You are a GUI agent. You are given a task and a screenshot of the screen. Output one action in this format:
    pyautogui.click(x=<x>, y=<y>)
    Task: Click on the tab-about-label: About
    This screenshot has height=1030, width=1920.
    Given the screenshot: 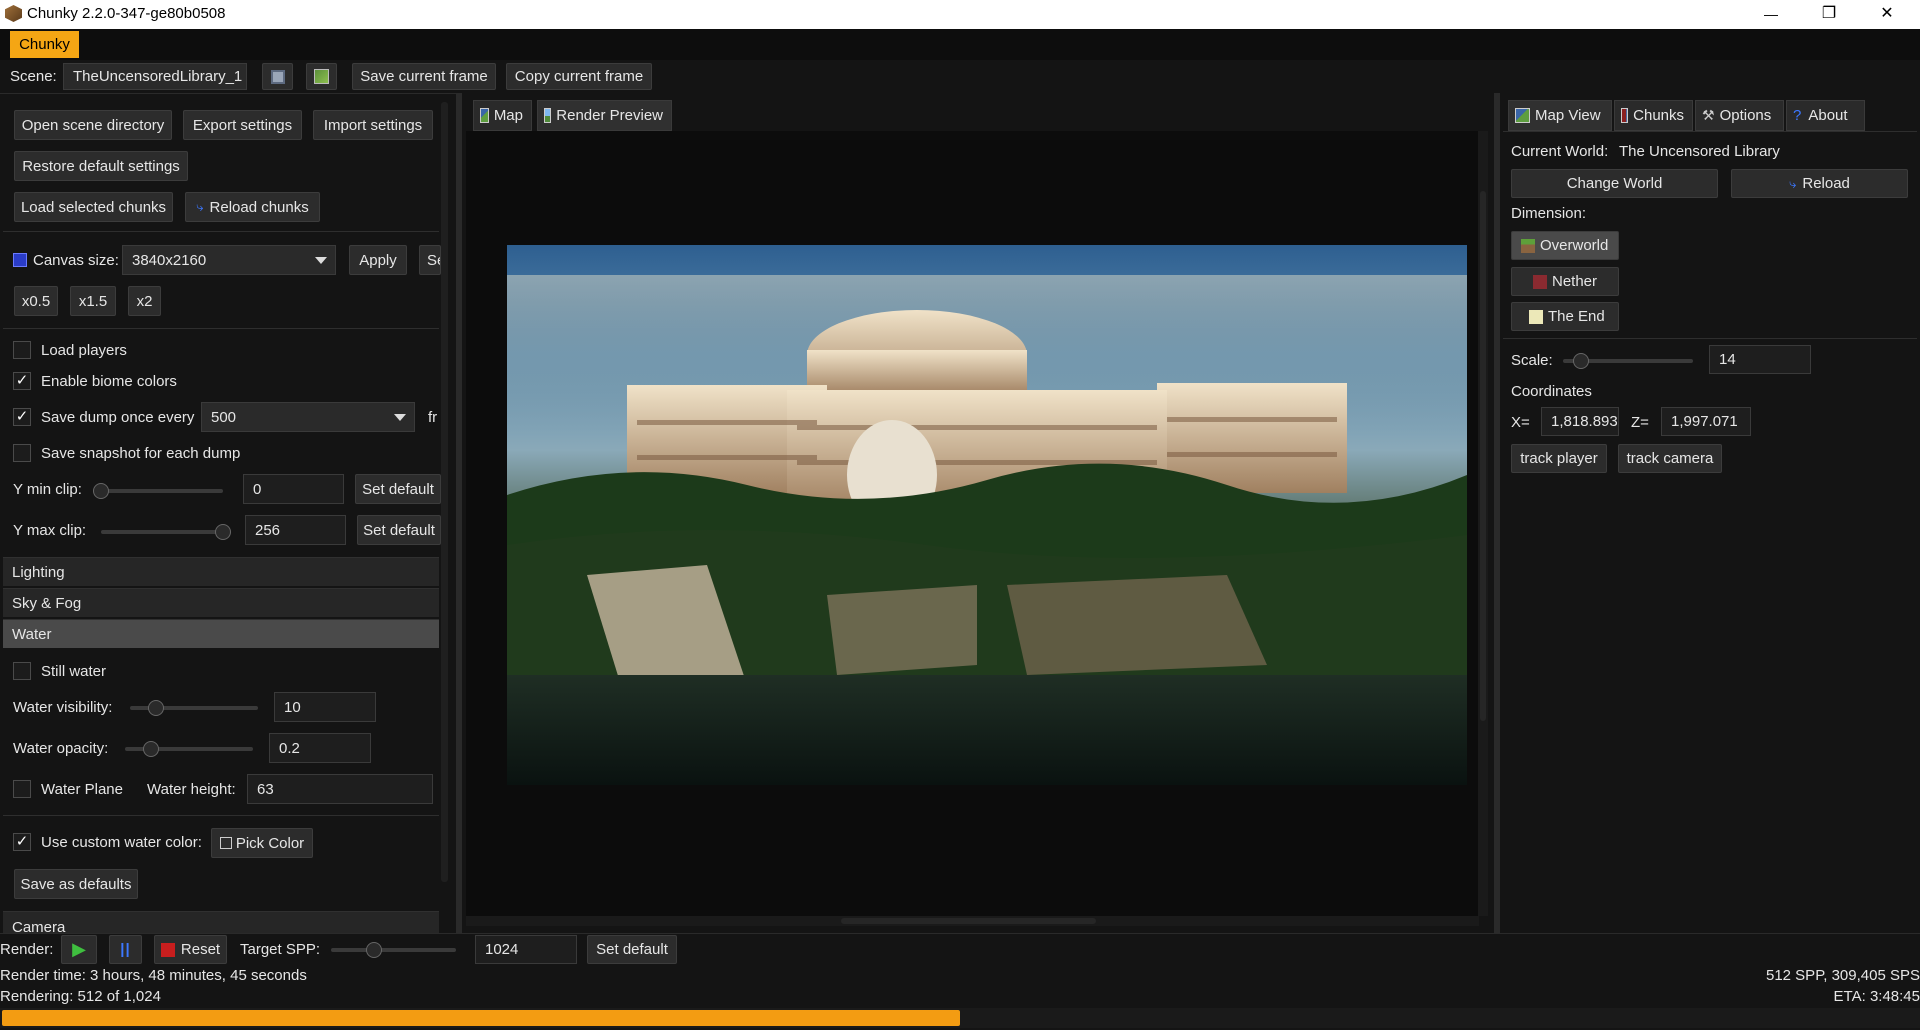 What is the action you would take?
    pyautogui.click(x=1828, y=115)
    